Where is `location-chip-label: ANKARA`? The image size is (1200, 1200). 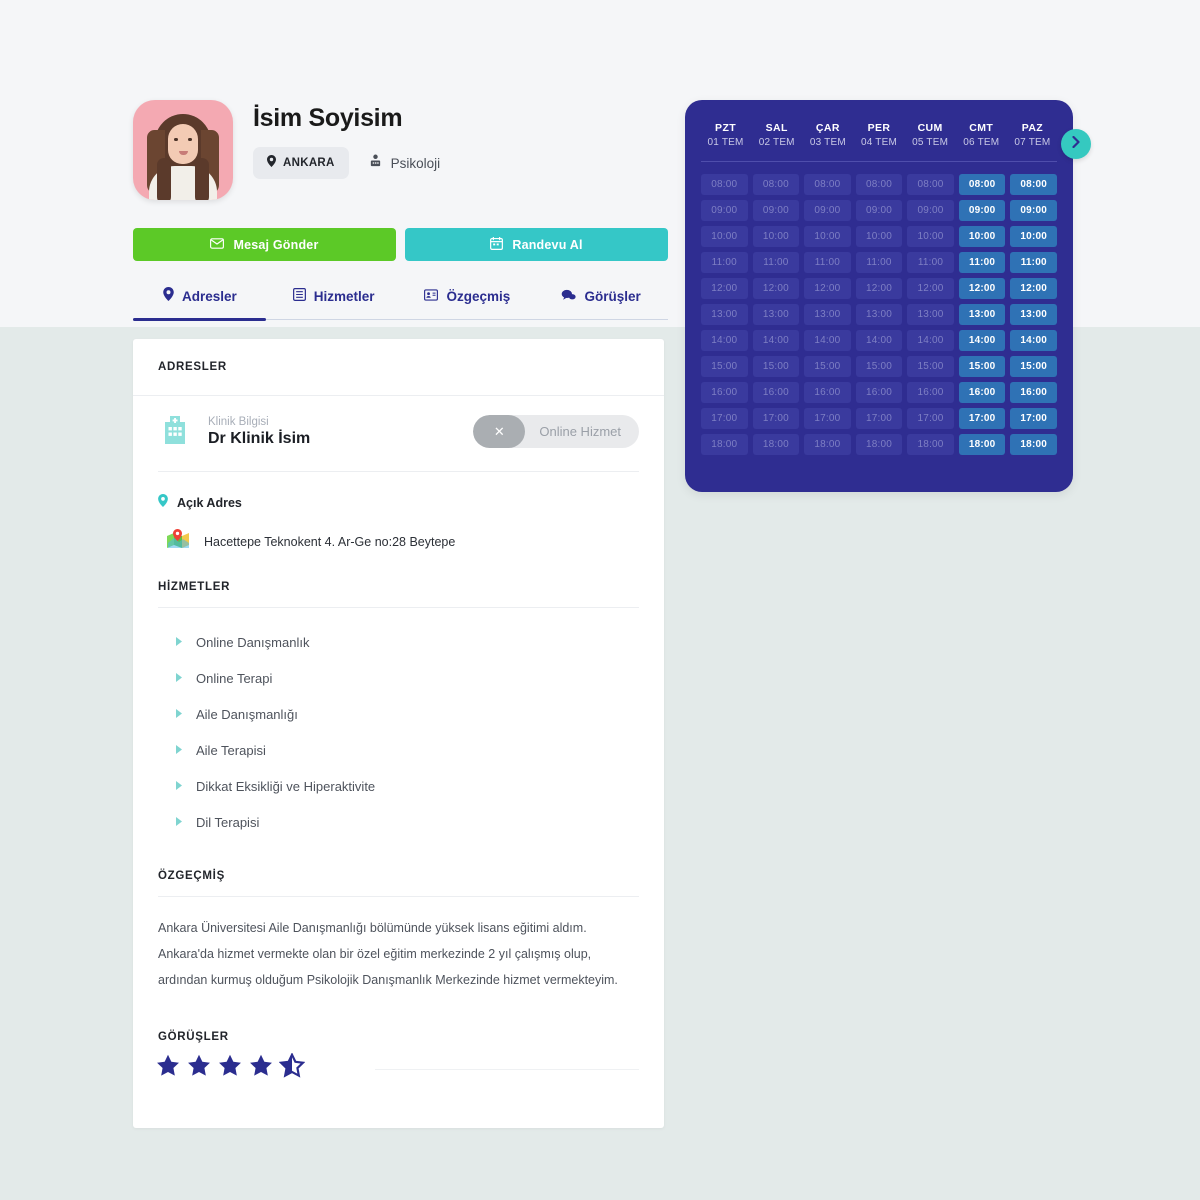
location-chip-label: ANKARA is located at coordinates (309, 163).